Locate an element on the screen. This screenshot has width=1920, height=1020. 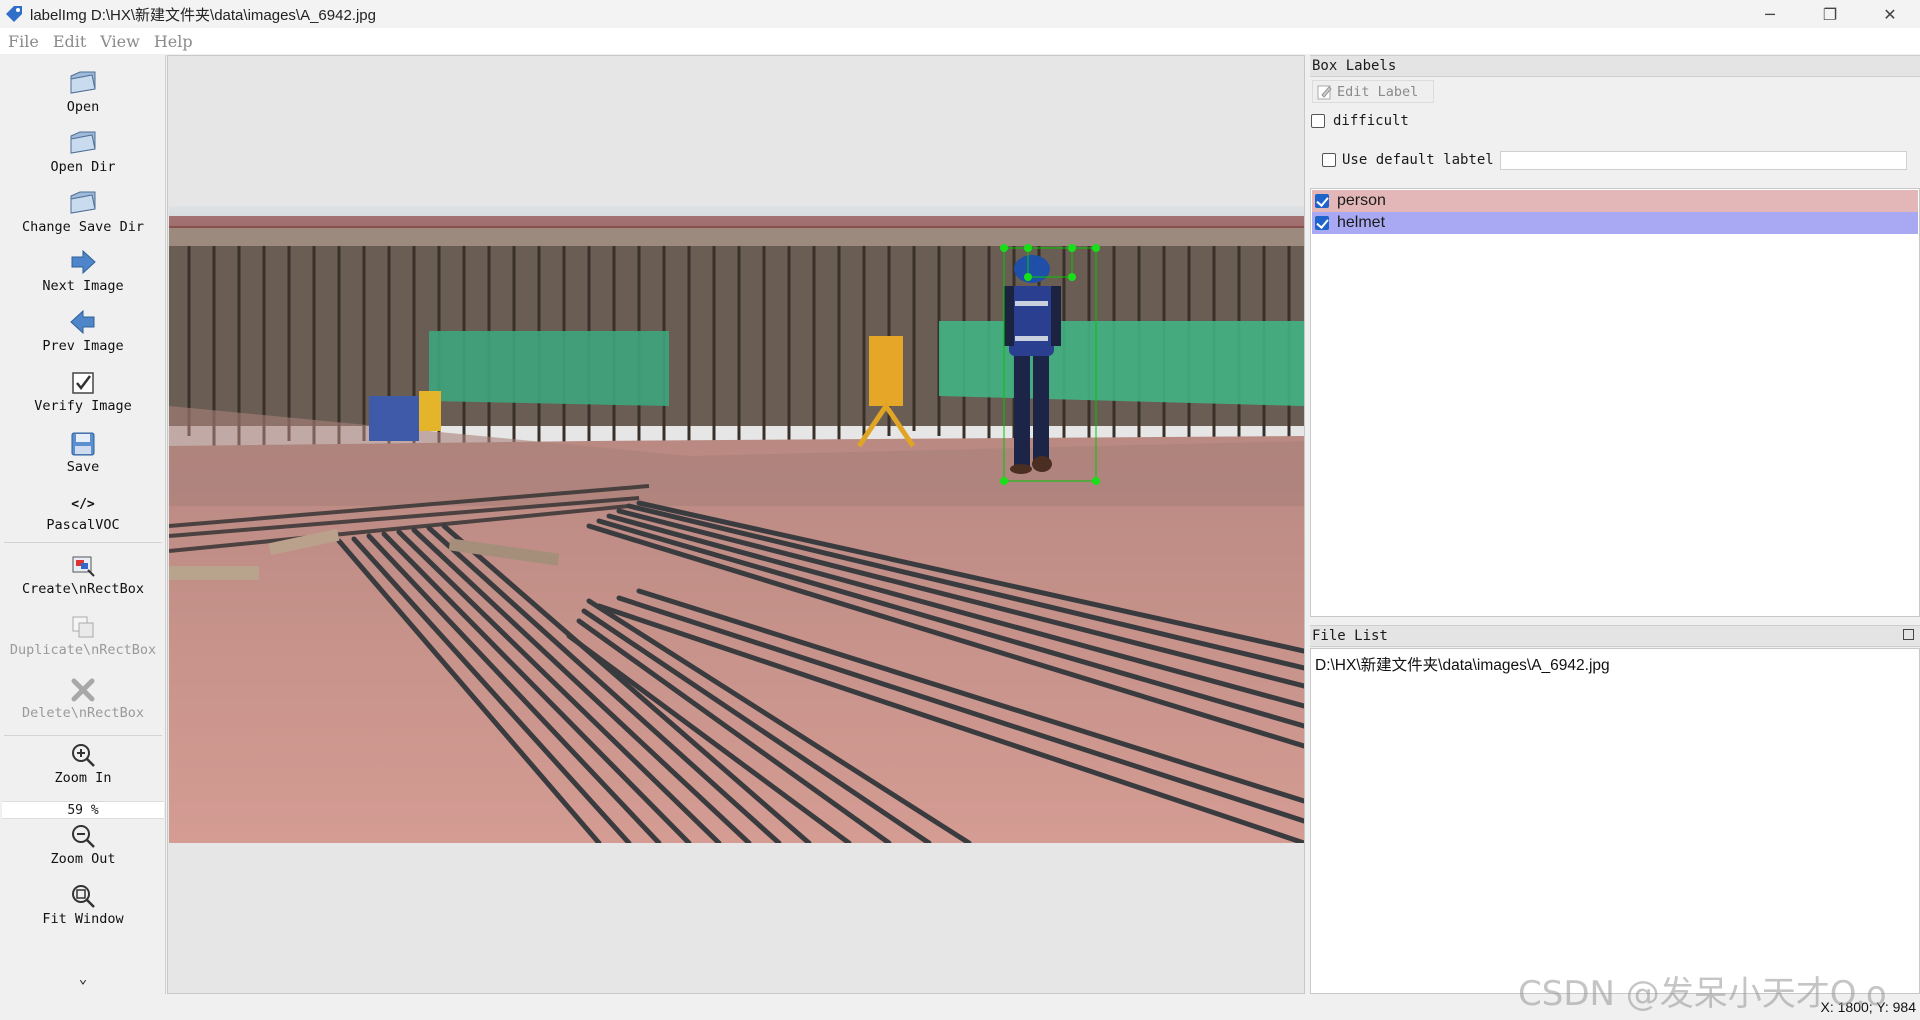
file-list: D:\HX\新建文件夹\data\images\A_6942.jpg is located at coordinates (1615, 821).